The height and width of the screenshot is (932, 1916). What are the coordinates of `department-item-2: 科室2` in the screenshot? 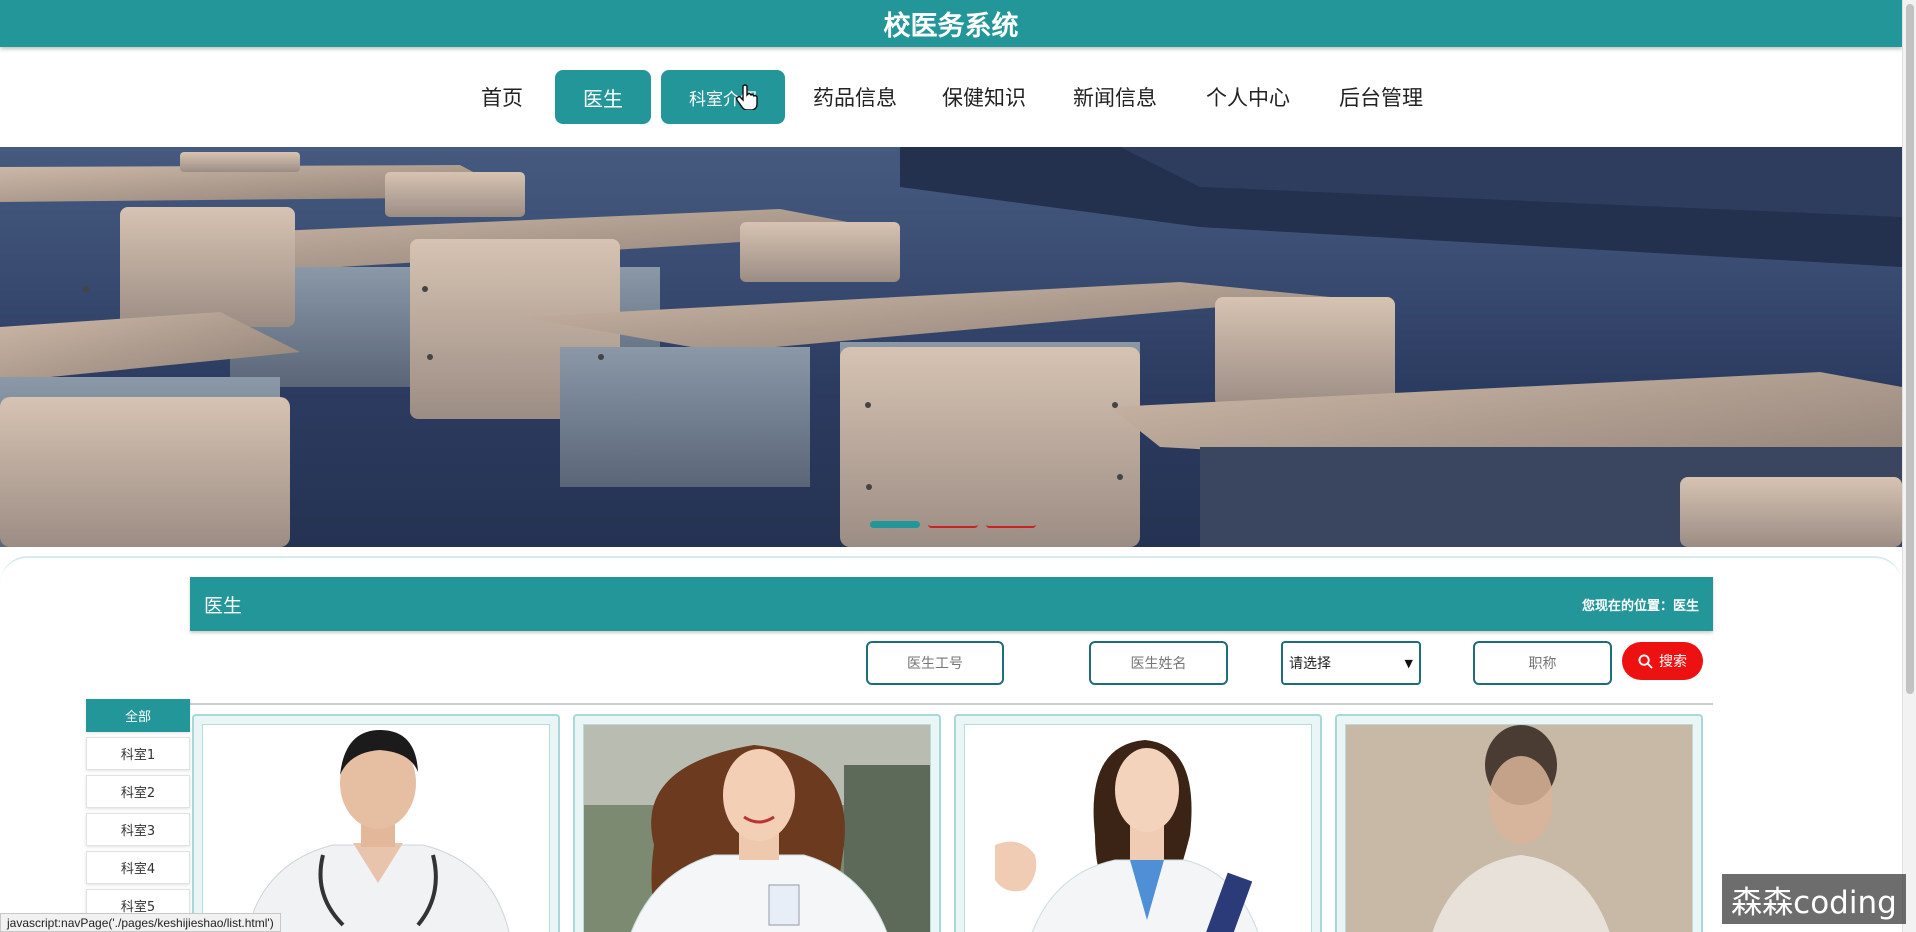 It's located at (138, 791).